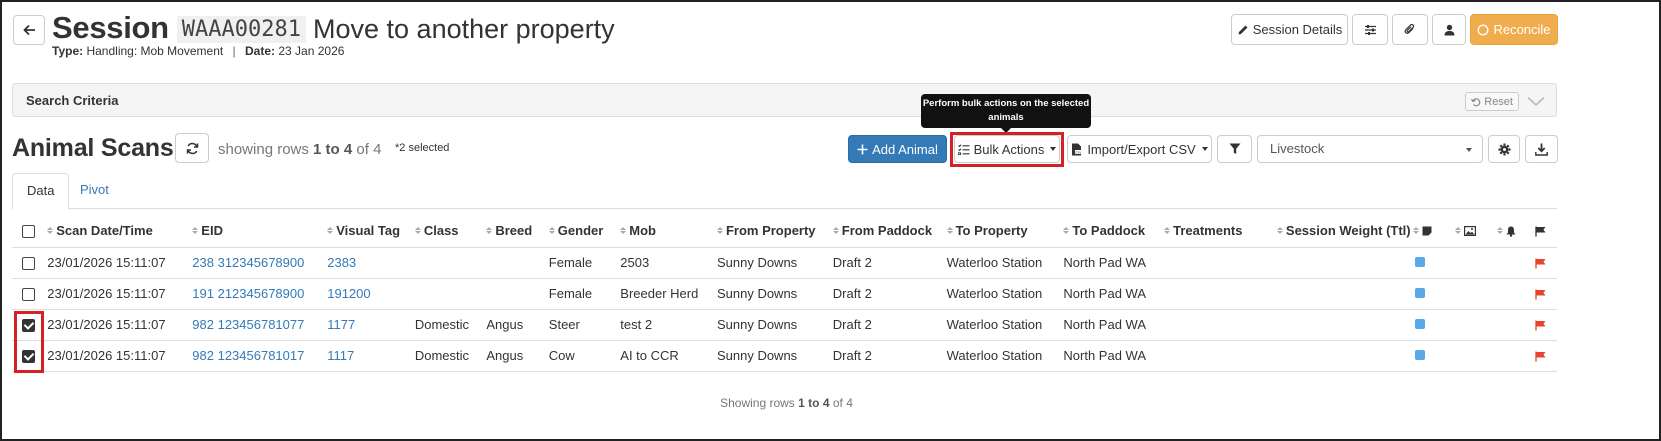 The height and width of the screenshot is (441, 1661). I want to click on cell-scan: 23/01/2026 15:11:07, so click(120, 325).